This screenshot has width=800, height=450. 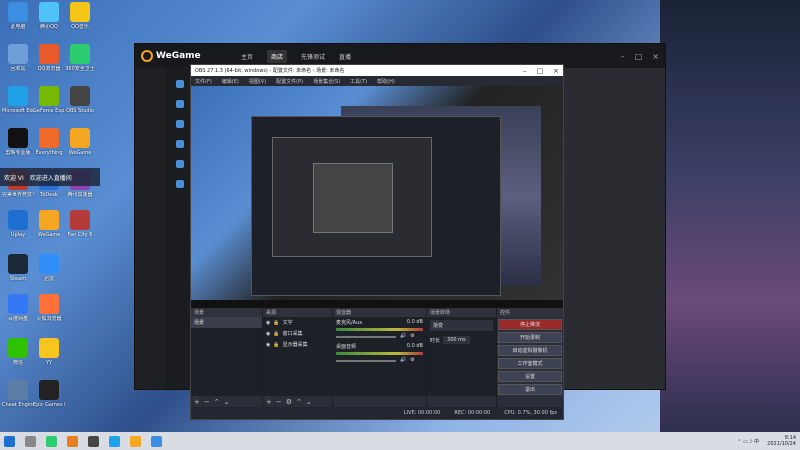 I want to click on desktop-icon: 360安全卫士, so click(x=80, y=58).